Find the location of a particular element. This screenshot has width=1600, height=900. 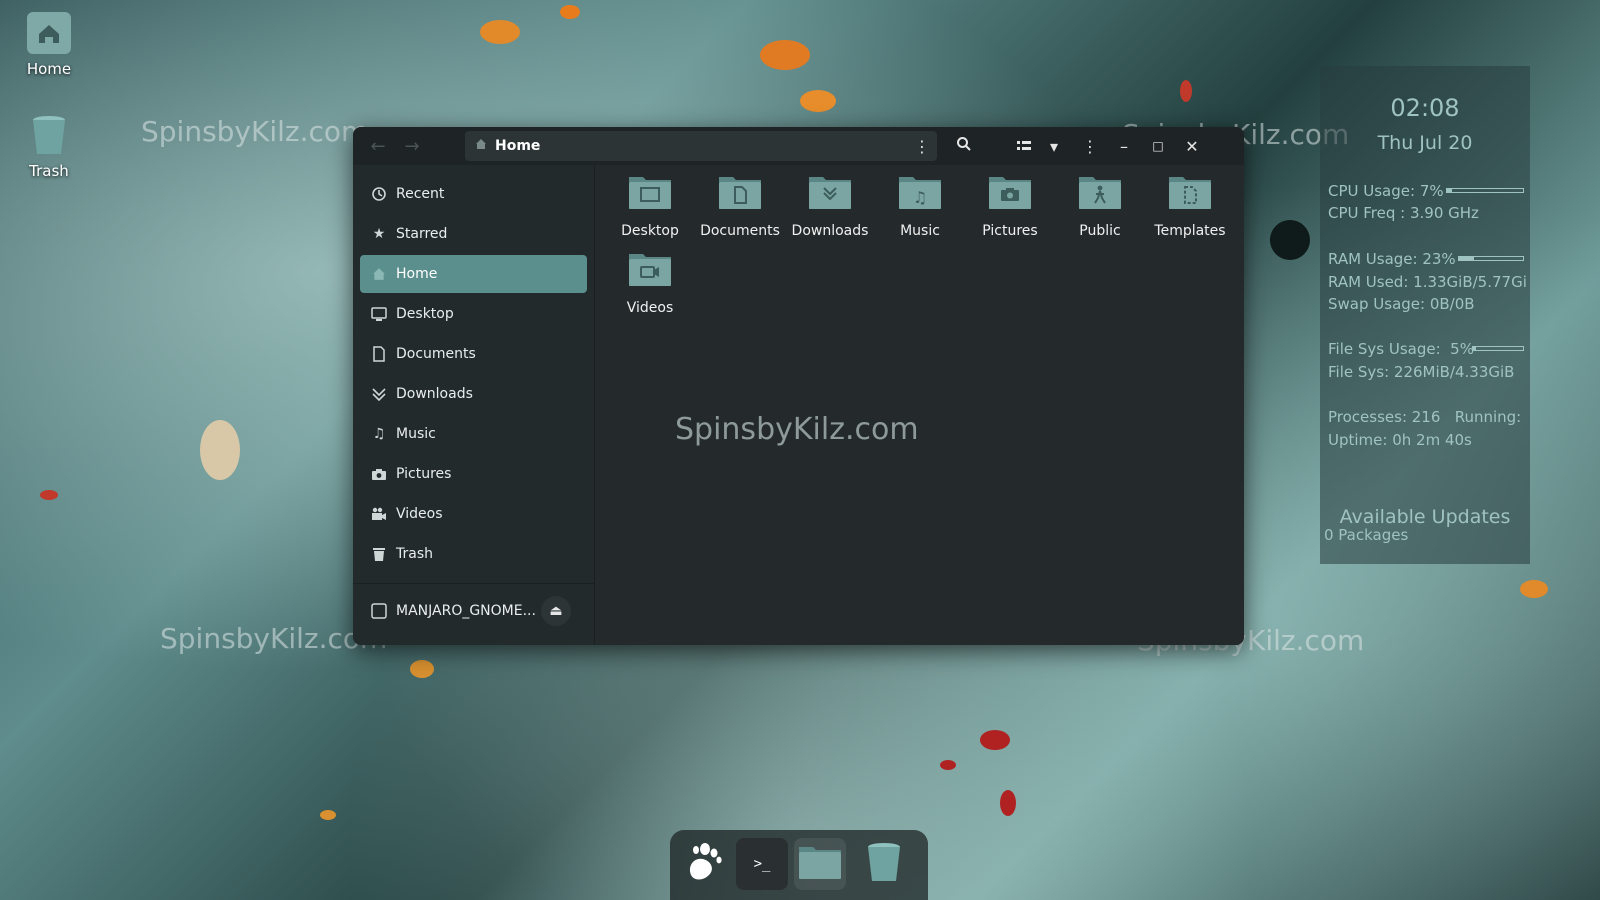

kebab-menu-icon: ⋮ is located at coordinates (922, 146).